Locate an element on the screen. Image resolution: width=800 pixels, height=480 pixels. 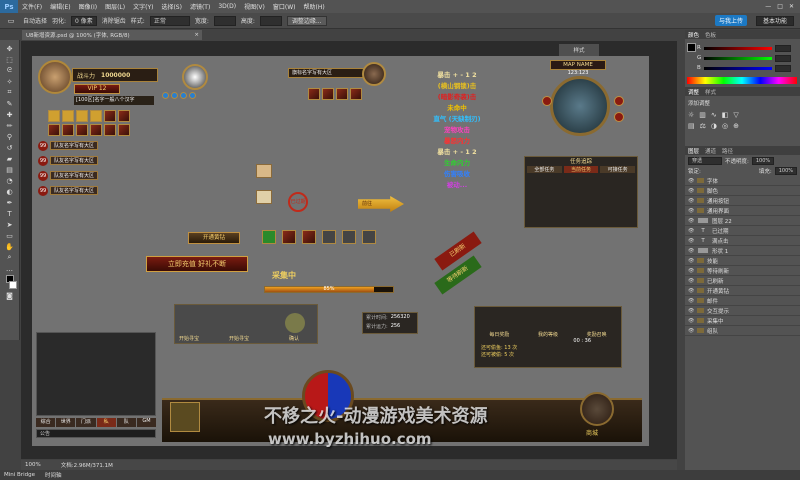
chat-input: 公告 is located at coordinates (96, 433).